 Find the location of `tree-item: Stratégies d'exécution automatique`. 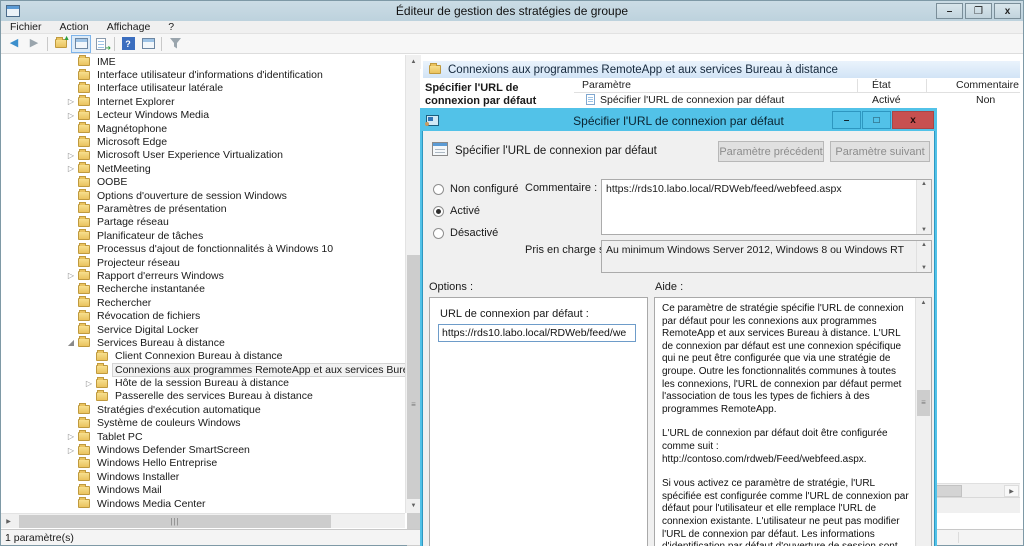

tree-item: Stratégies d'exécution automatique is located at coordinates (203, 409).